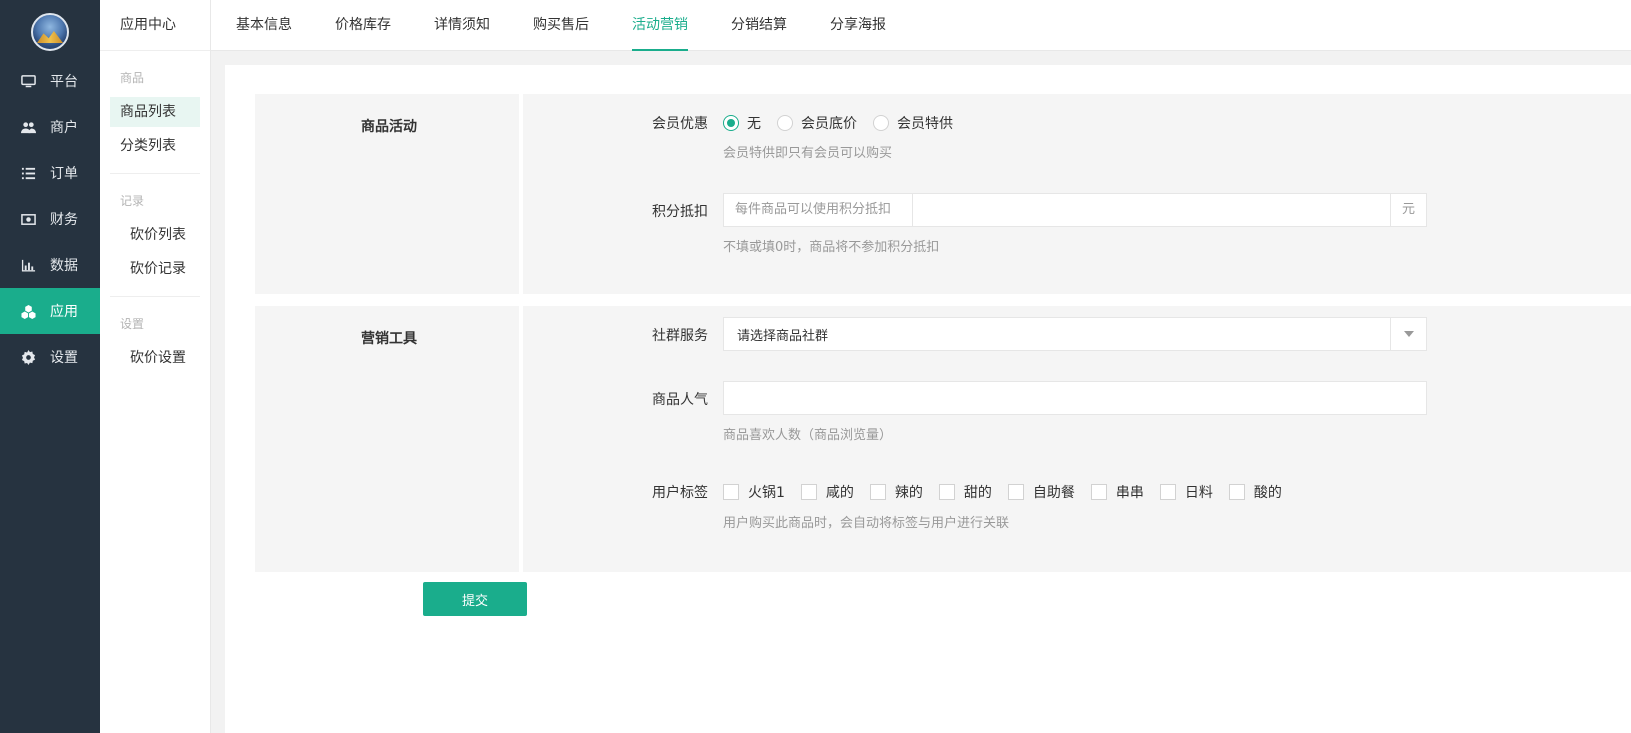 The image size is (1631, 733). Describe the element at coordinates (64, 174) in the screenshot. I see `nav-label: 订单` at that location.